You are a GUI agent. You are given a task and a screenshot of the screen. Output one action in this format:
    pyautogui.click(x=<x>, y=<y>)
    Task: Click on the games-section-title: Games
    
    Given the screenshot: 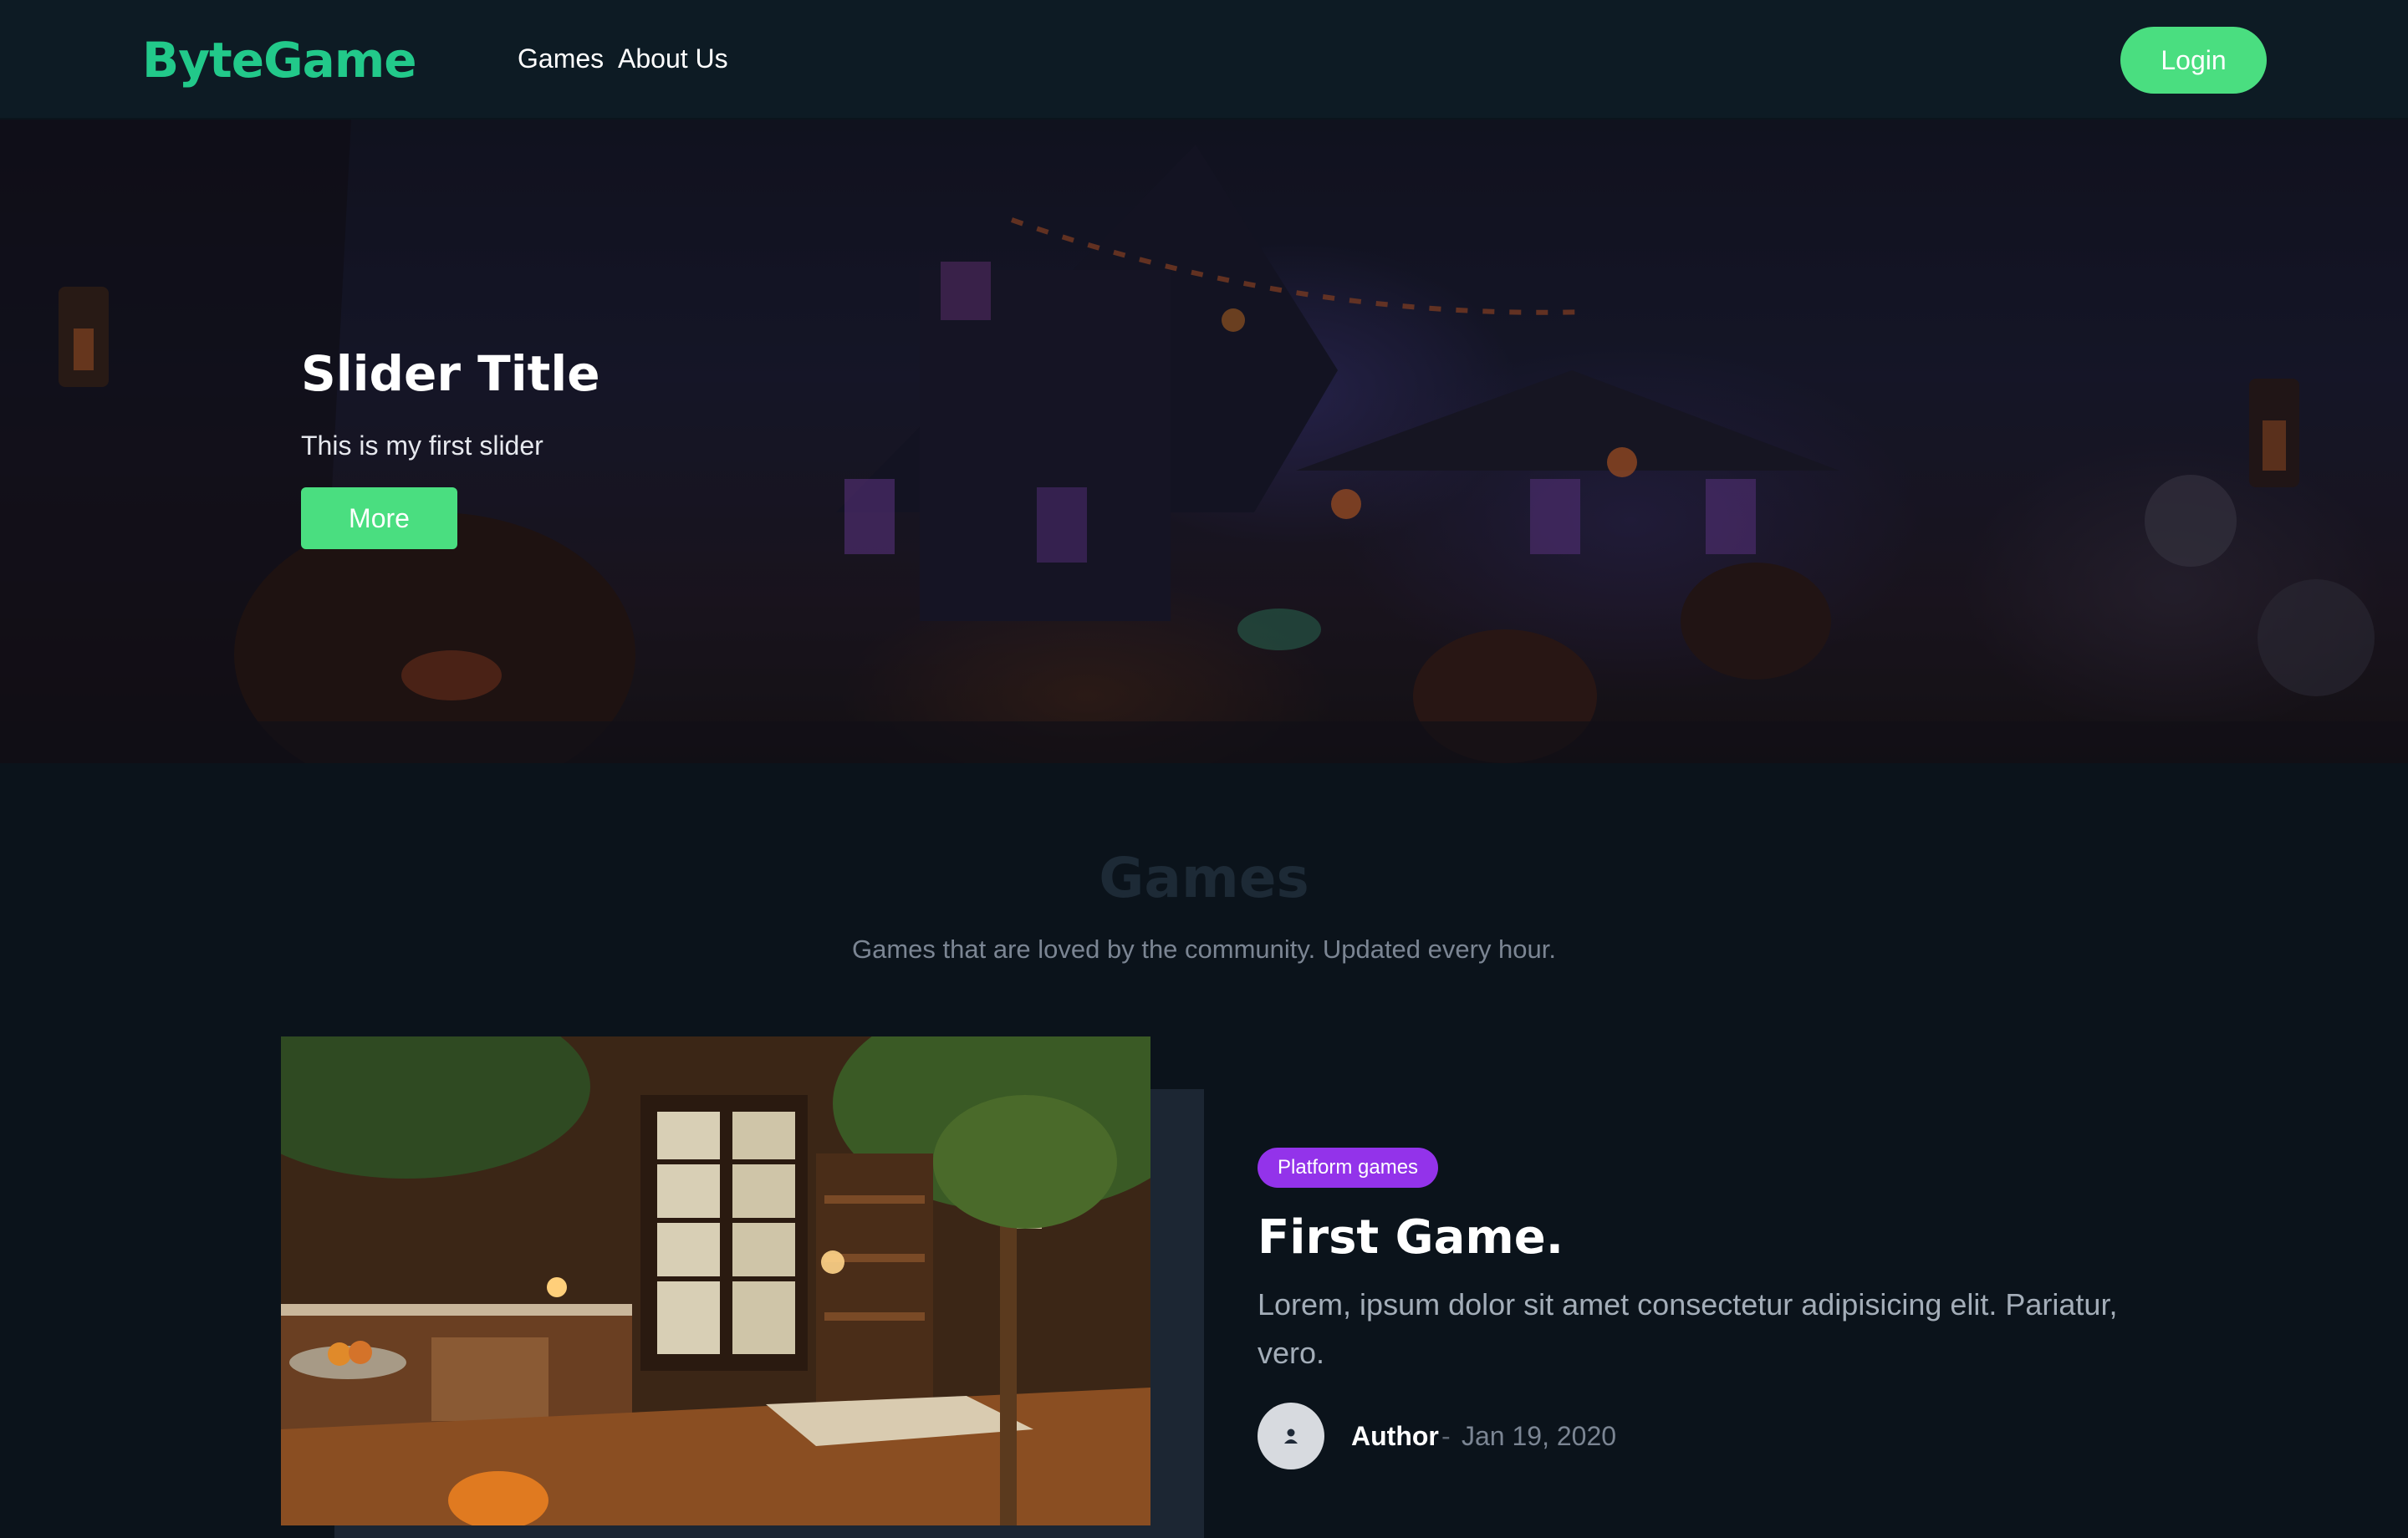 What is the action you would take?
    pyautogui.click(x=1204, y=878)
    